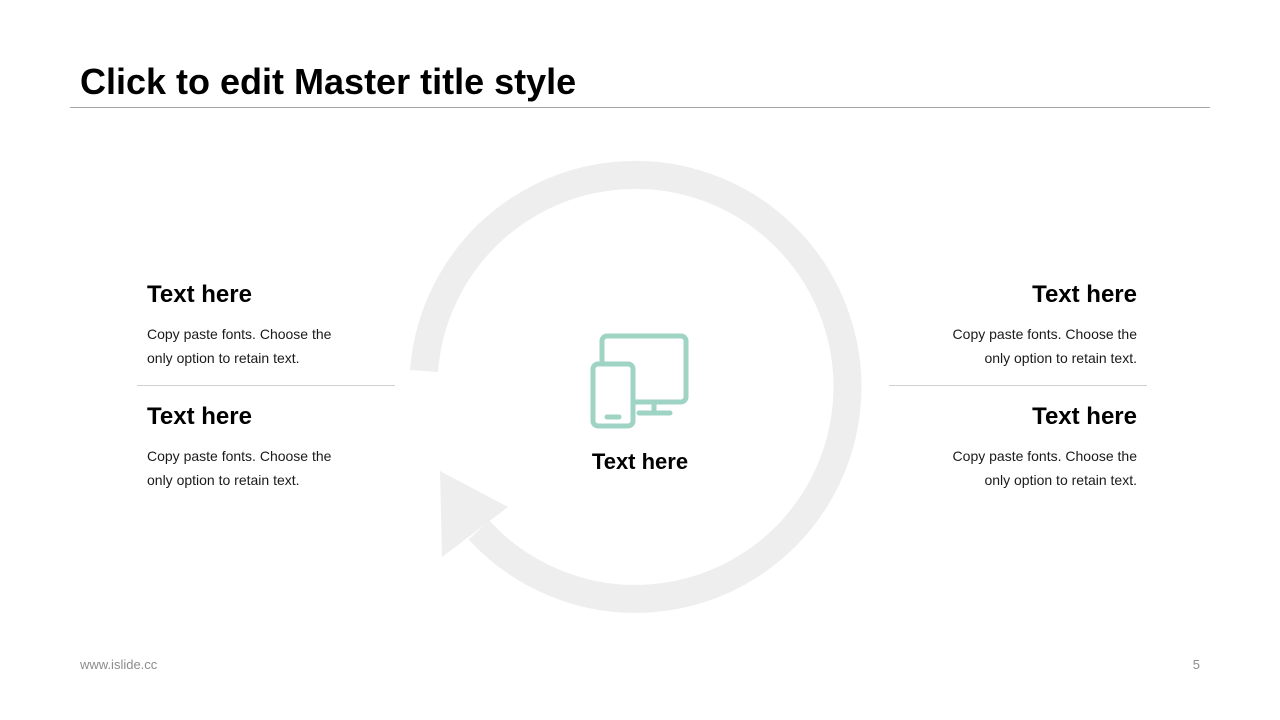 The image size is (1280, 720). Describe the element at coordinates (639, 381) in the screenshot. I see `devices-icon` at that location.